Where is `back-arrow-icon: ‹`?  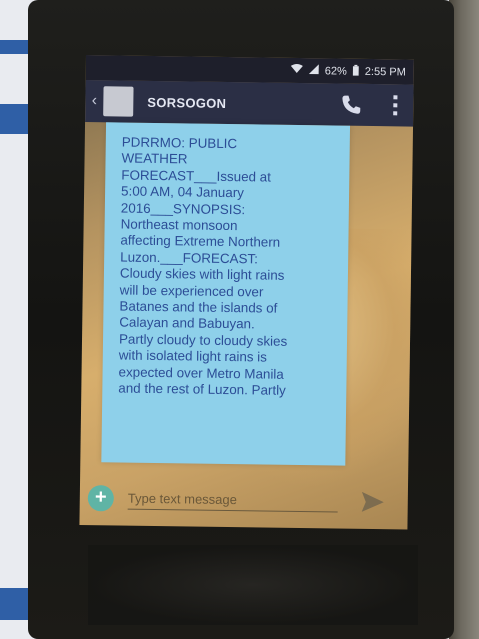 back-arrow-icon: ‹ is located at coordinates (94, 101).